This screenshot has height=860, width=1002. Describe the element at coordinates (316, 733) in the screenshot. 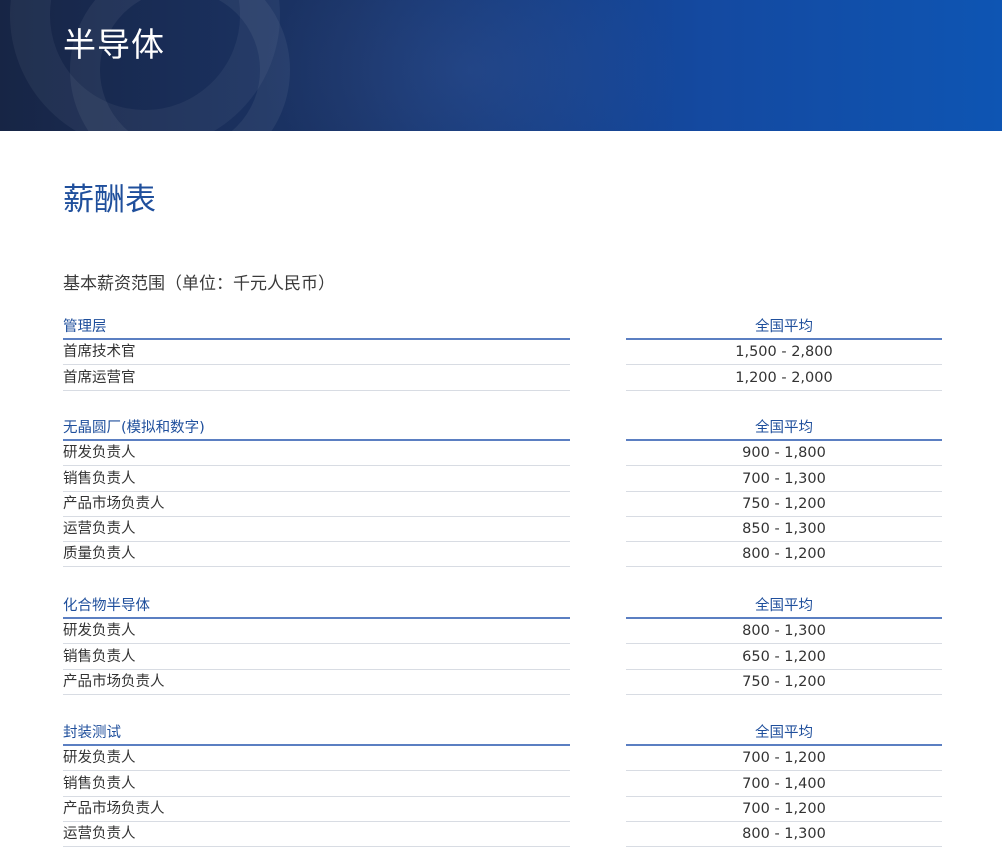

I see `section-title: 封装测试` at that location.